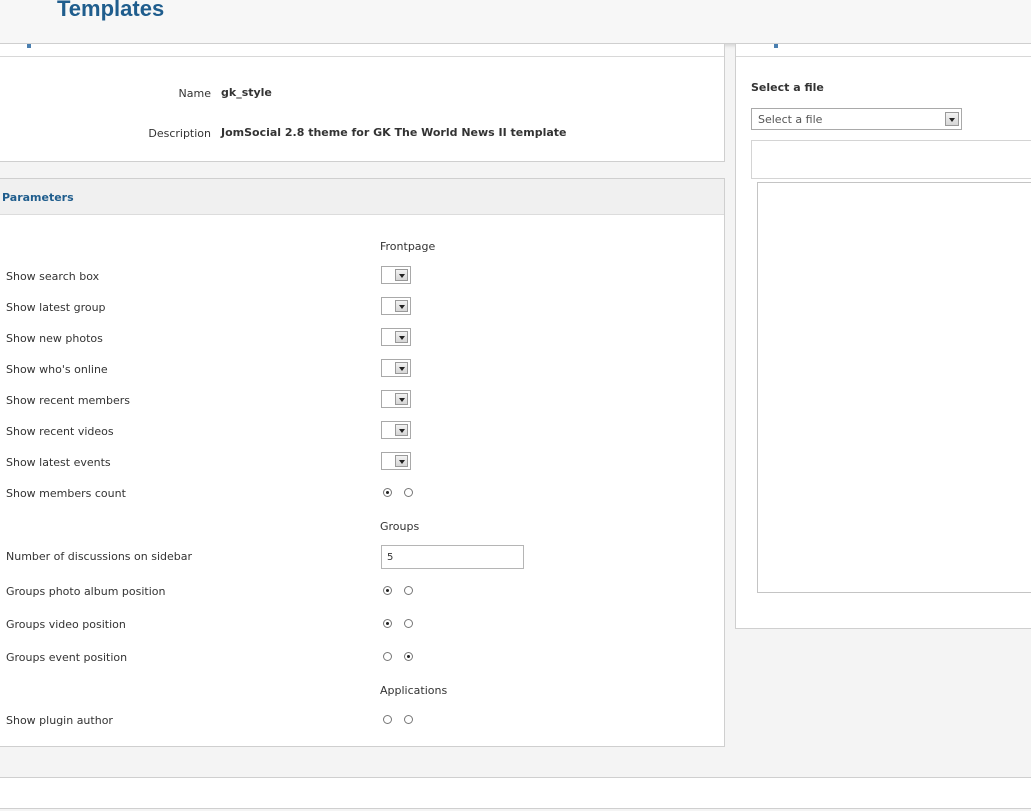 This screenshot has width=1031, height=811. I want to click on photo-album-position-option-2-radio, so click(408, 590).